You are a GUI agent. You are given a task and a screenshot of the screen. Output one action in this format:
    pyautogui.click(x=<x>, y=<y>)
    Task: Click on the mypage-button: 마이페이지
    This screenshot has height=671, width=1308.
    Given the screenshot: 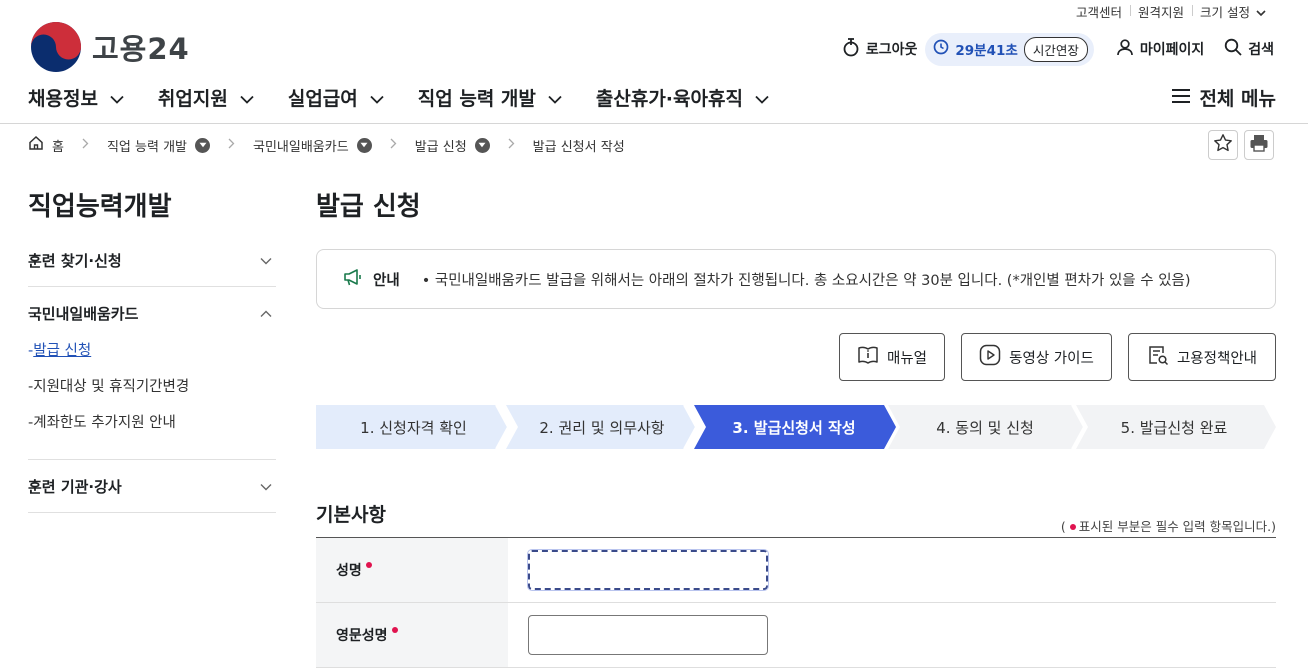 What is the action you would take?
    pyautogui.click(x=1160, y=49)
    